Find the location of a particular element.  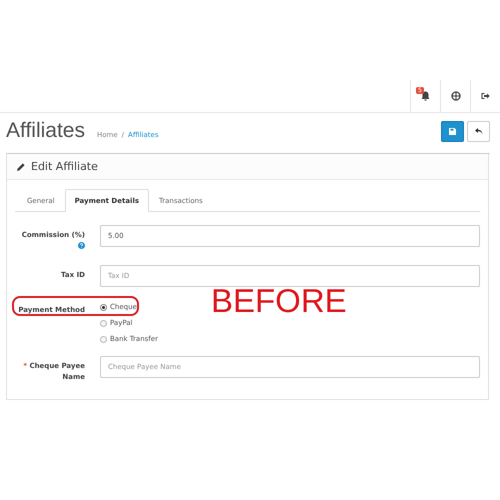

reply-icon is located at coordinates (478, 131).